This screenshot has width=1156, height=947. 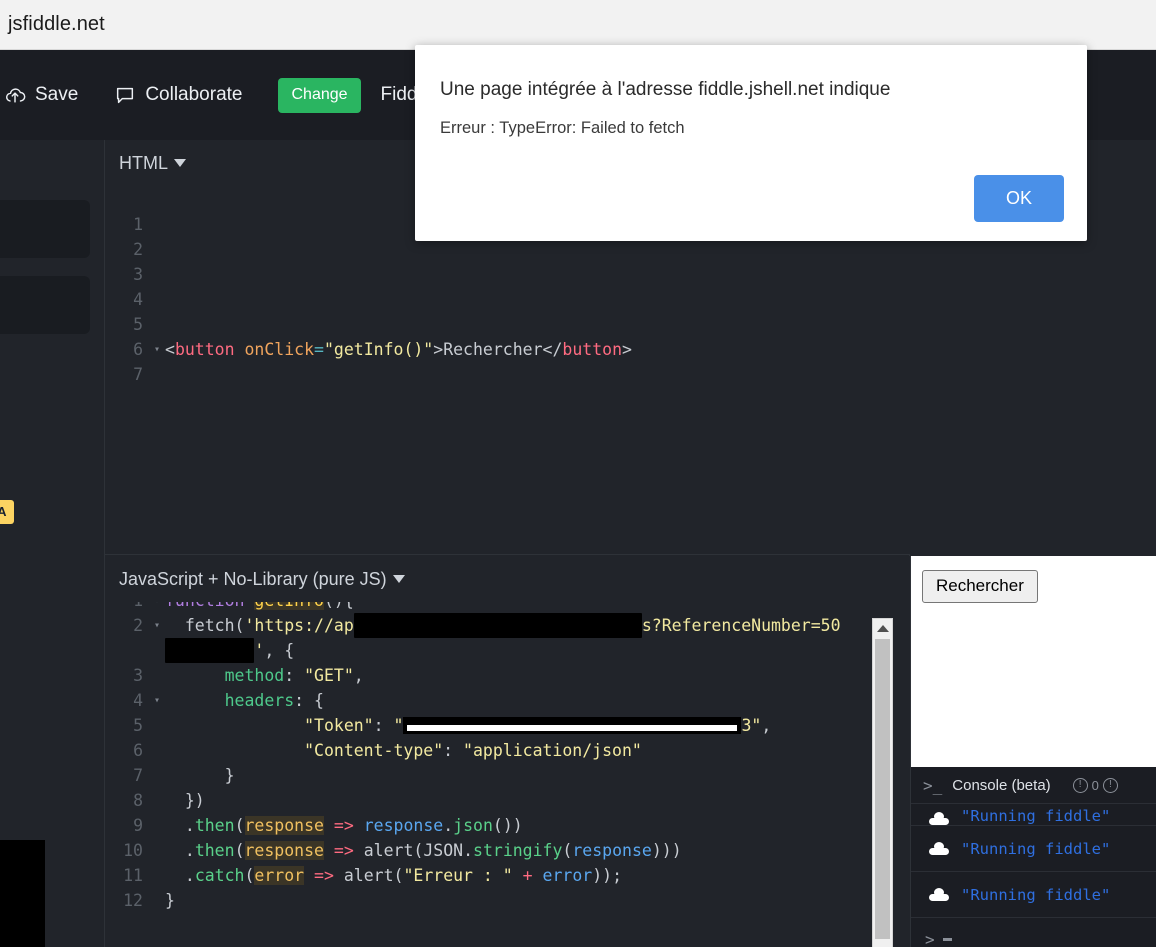 What do you see at coordinates (15, 95) in the screenshot?
I see `cloud-upload-icon` at bounding box center [15, 95].